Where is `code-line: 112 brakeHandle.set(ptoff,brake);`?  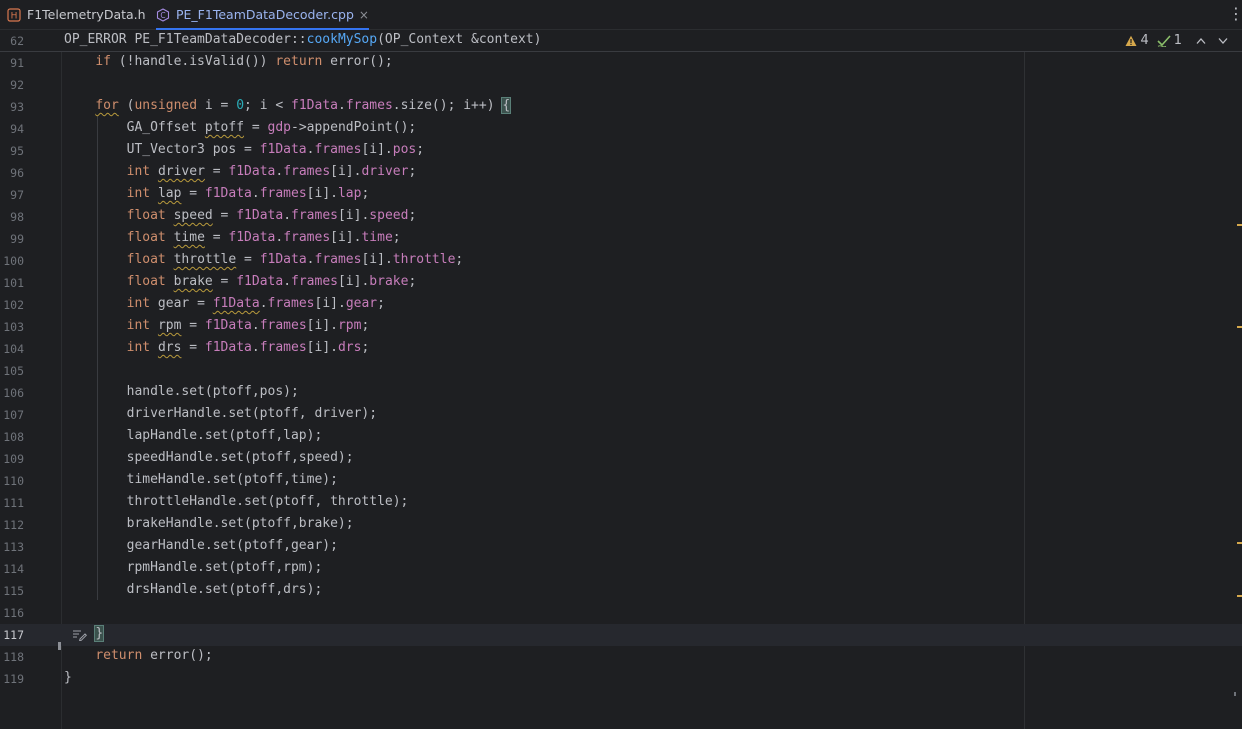 code-line: 112 brakeHandle.set(ptoff,brake); is located at coordinates (621, 525).